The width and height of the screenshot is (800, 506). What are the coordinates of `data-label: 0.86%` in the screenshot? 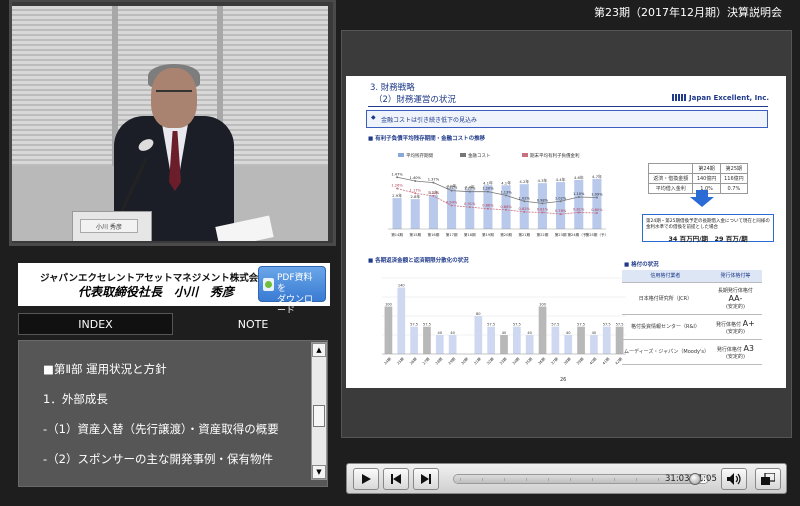 It's located at (506, 207).